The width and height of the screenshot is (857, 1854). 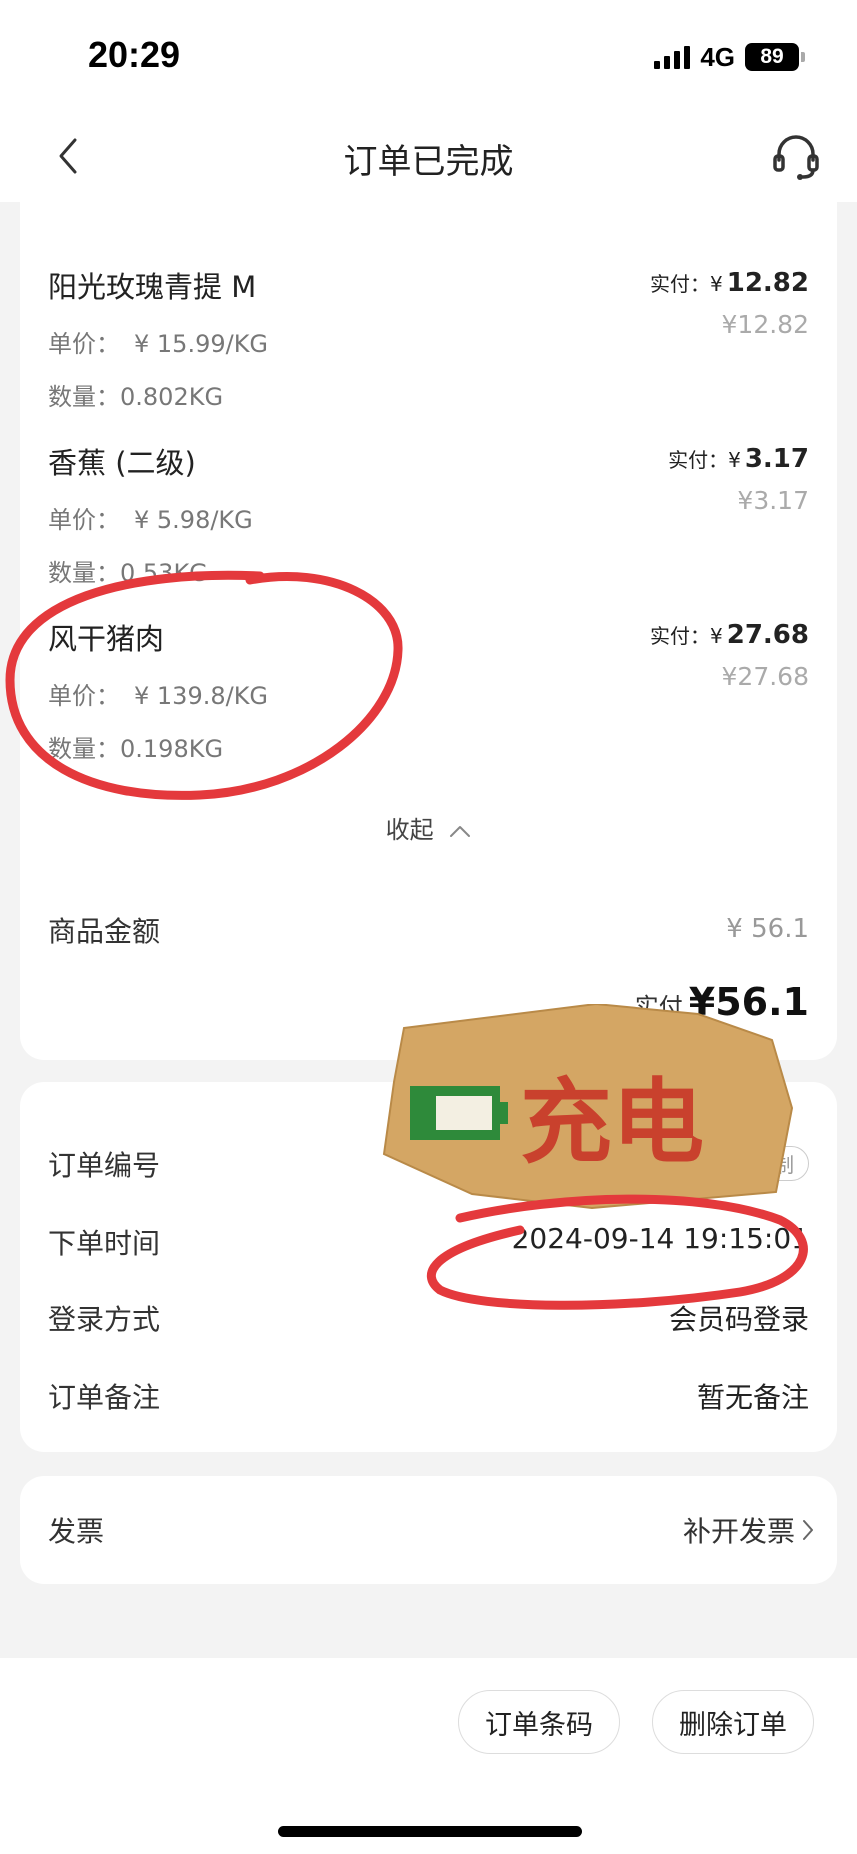 What do you see at coordinates (733, 1722) in the screenshot?
I see `delete-order-button: 删除订单` at bounding box center [733, 1722].